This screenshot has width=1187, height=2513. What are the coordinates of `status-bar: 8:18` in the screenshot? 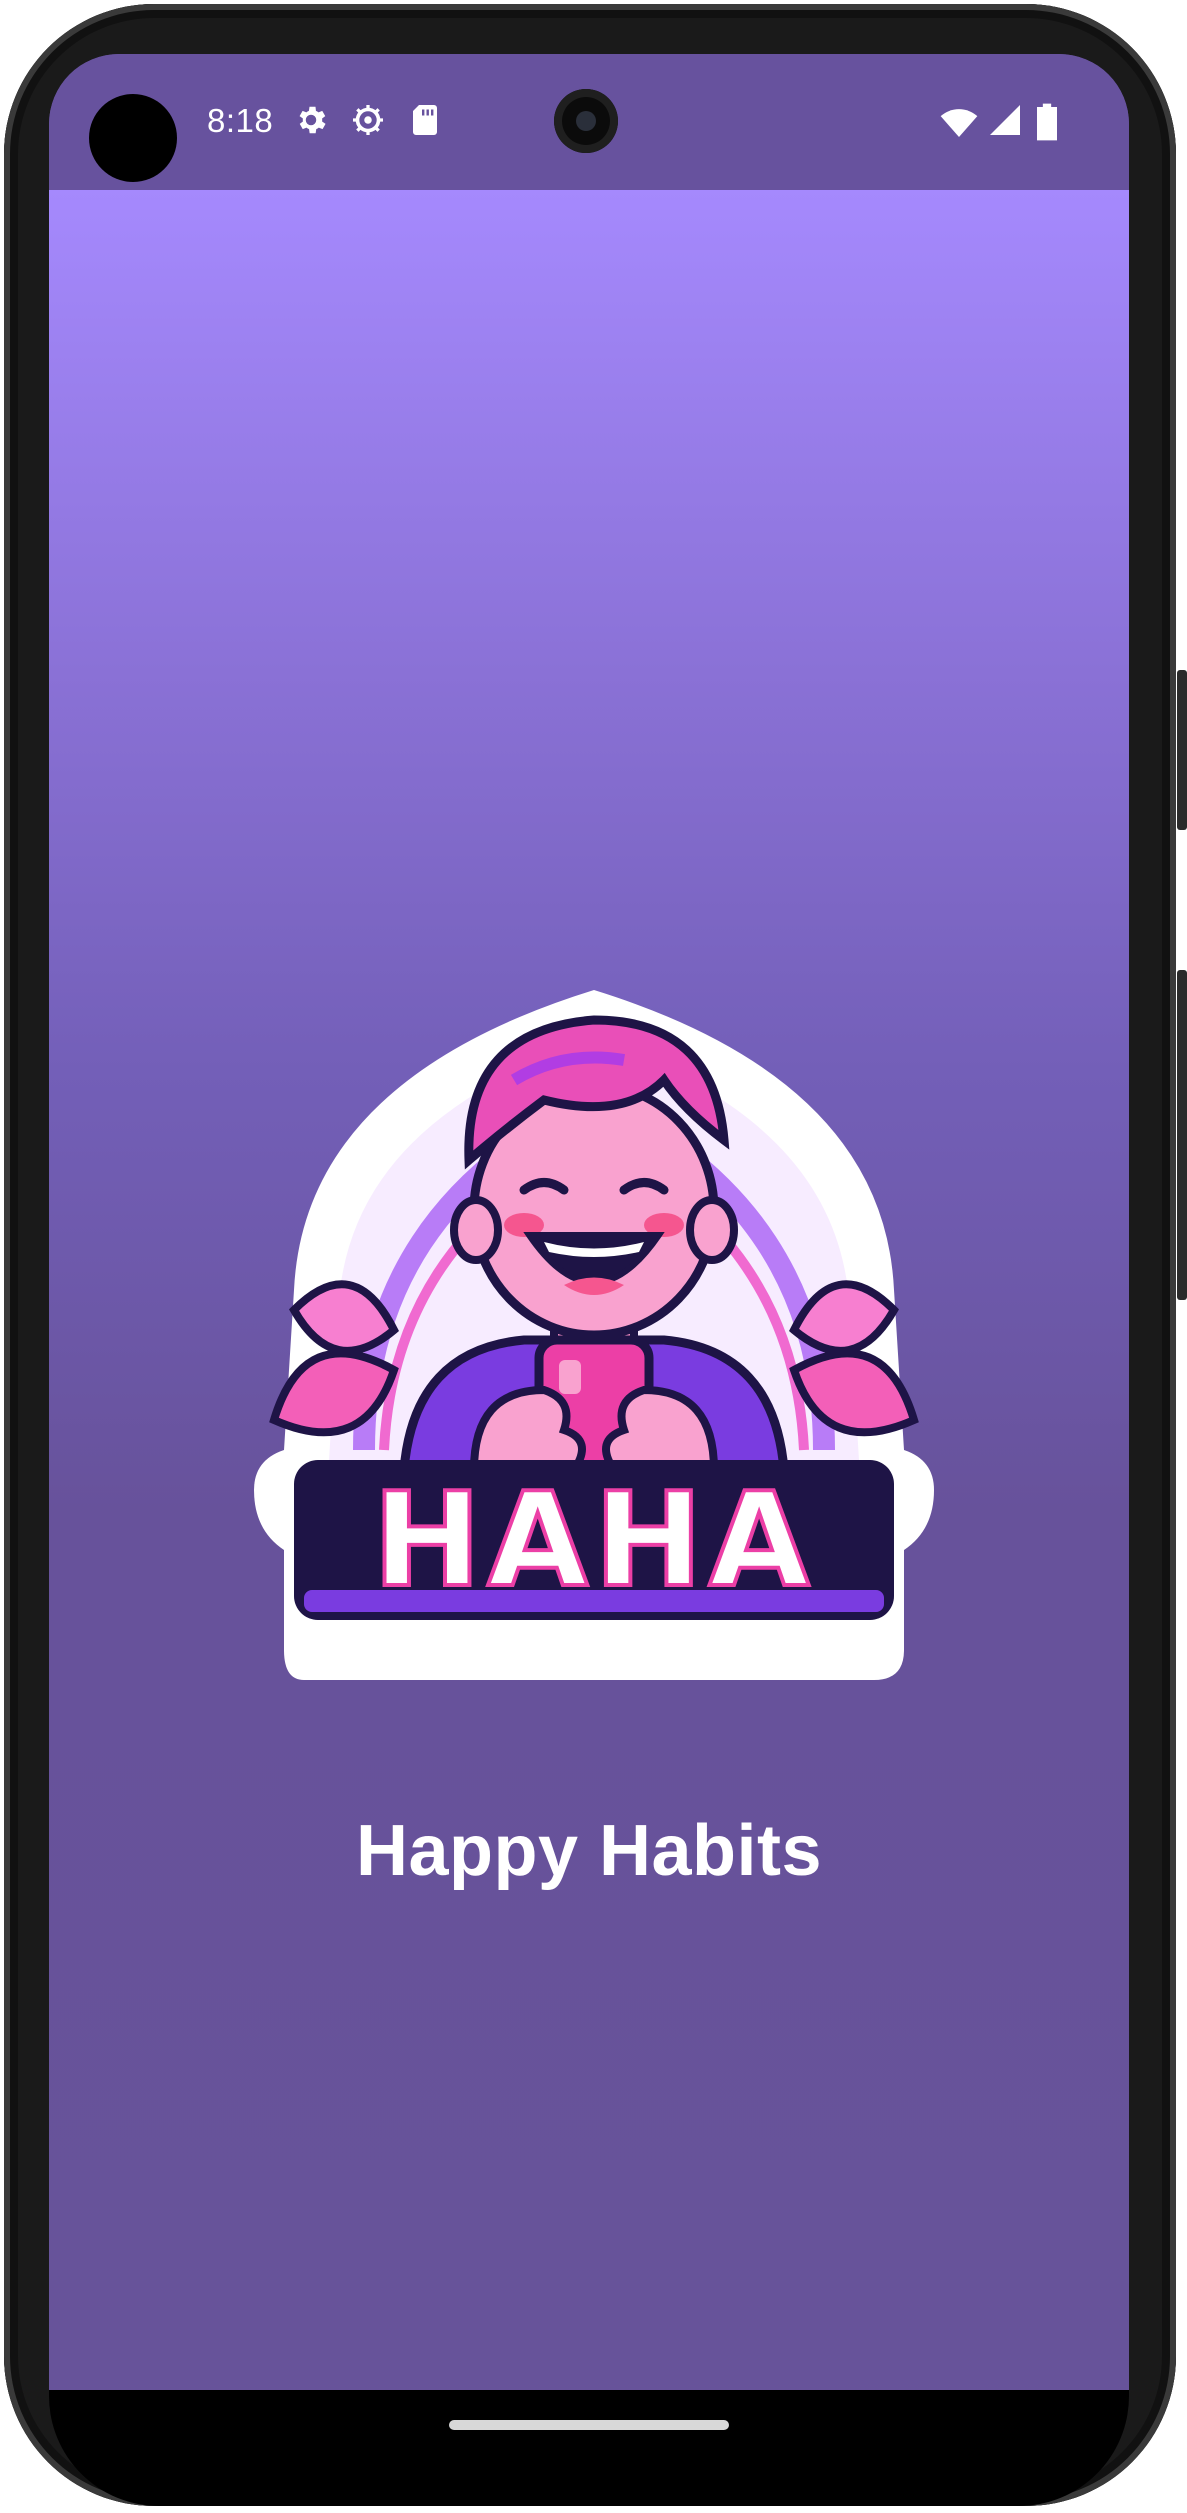 It's located at (589, 122).